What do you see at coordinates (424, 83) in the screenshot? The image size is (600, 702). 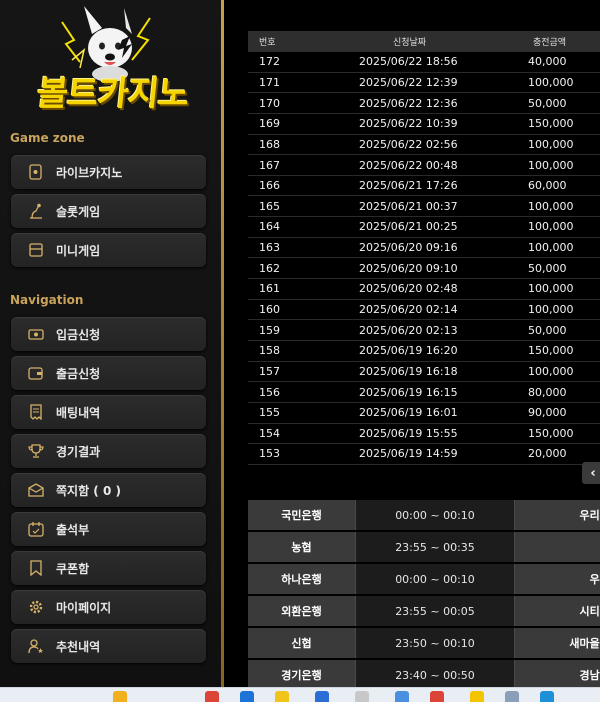 I see `table-row: 171 2025/06/22 12:39 100,000` at bounding box center [424, 83].